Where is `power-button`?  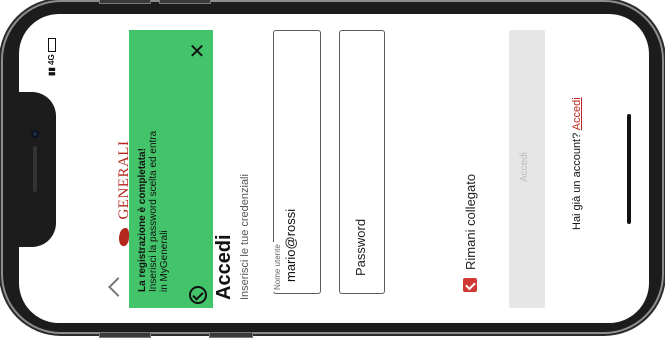 power-button is located at coordinates (125, 335).